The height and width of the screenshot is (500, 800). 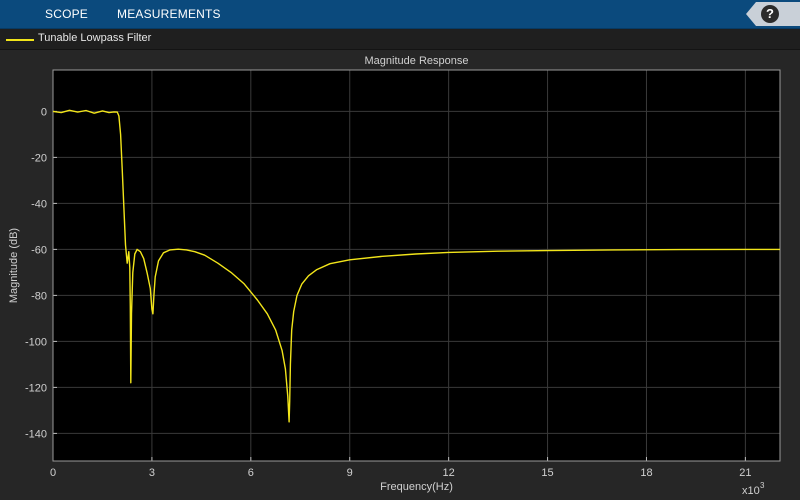 I want to click on help-area: ?, so click(x=773, y=14).